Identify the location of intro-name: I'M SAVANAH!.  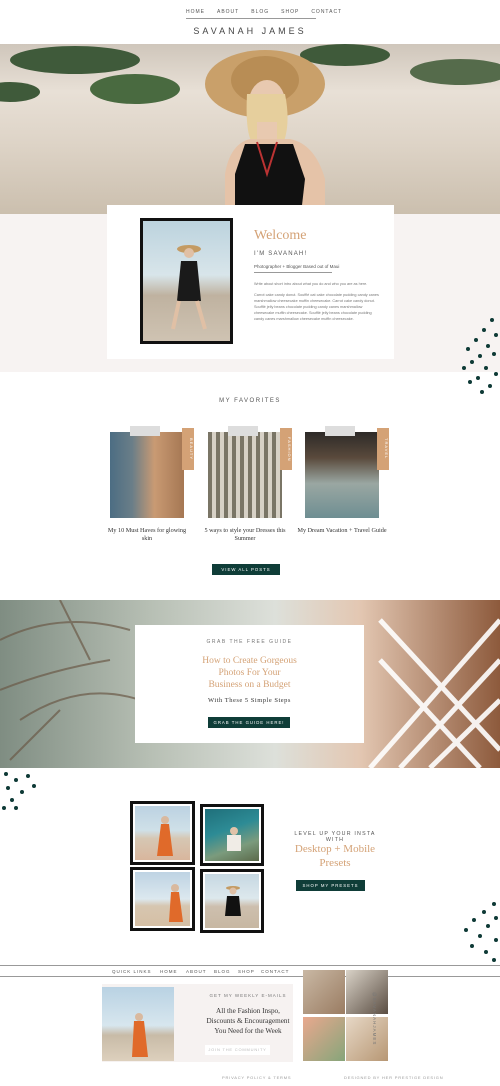
(281, 254).